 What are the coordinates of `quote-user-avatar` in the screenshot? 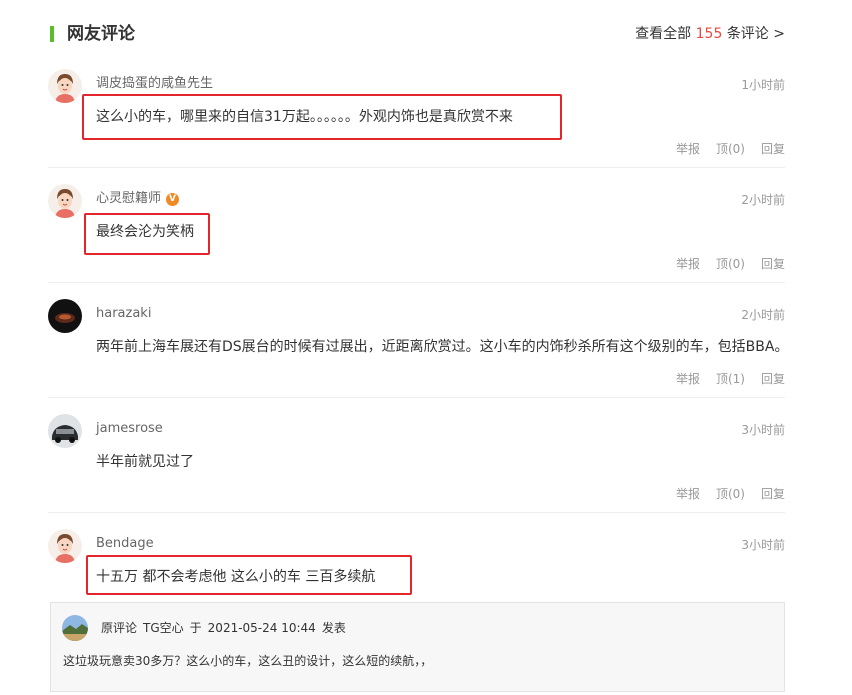 It's located at (75, 628).